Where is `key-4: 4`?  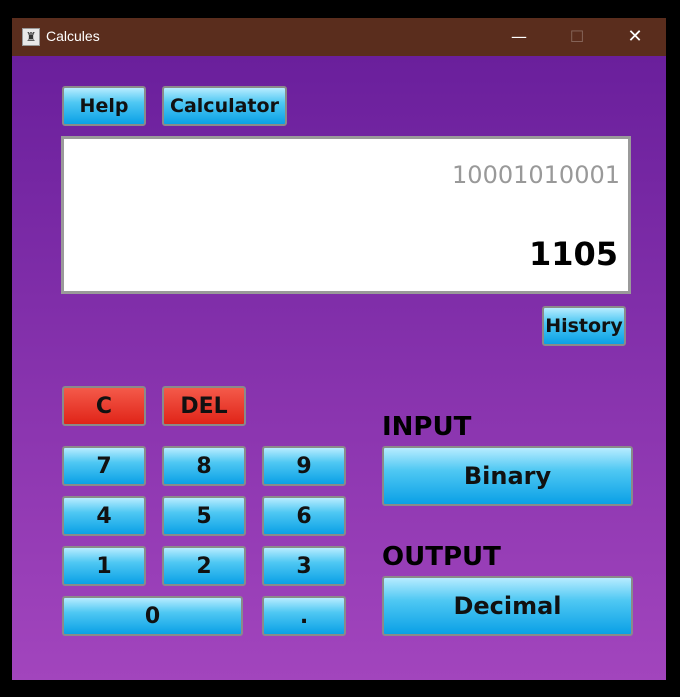 key-4: 4 is located at coordinates (104, 516).